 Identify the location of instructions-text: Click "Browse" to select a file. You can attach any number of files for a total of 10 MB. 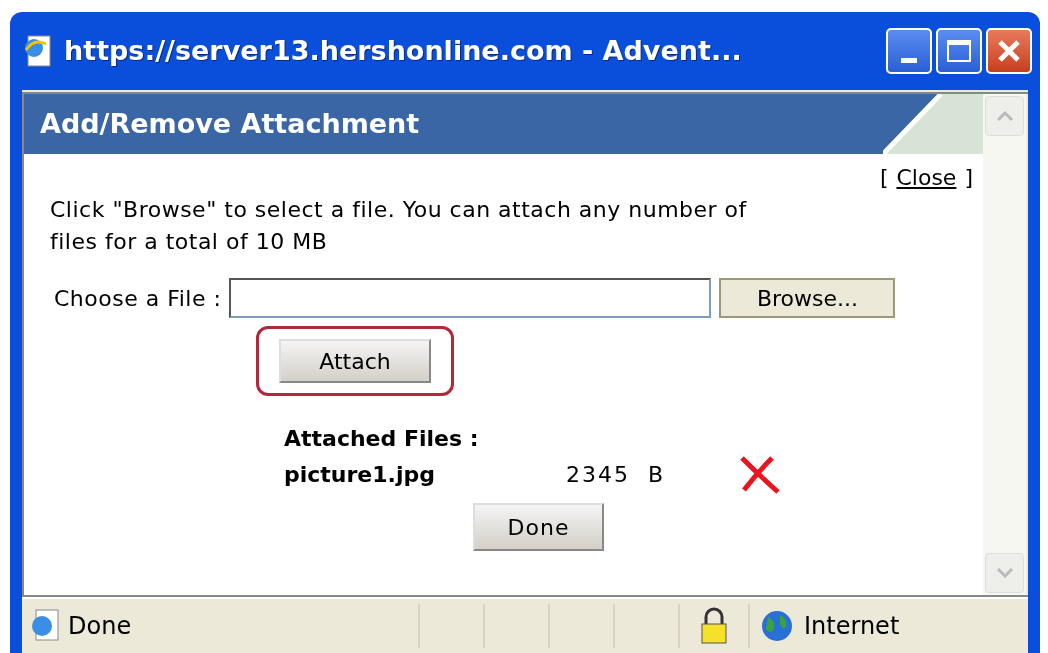
(398, 226).